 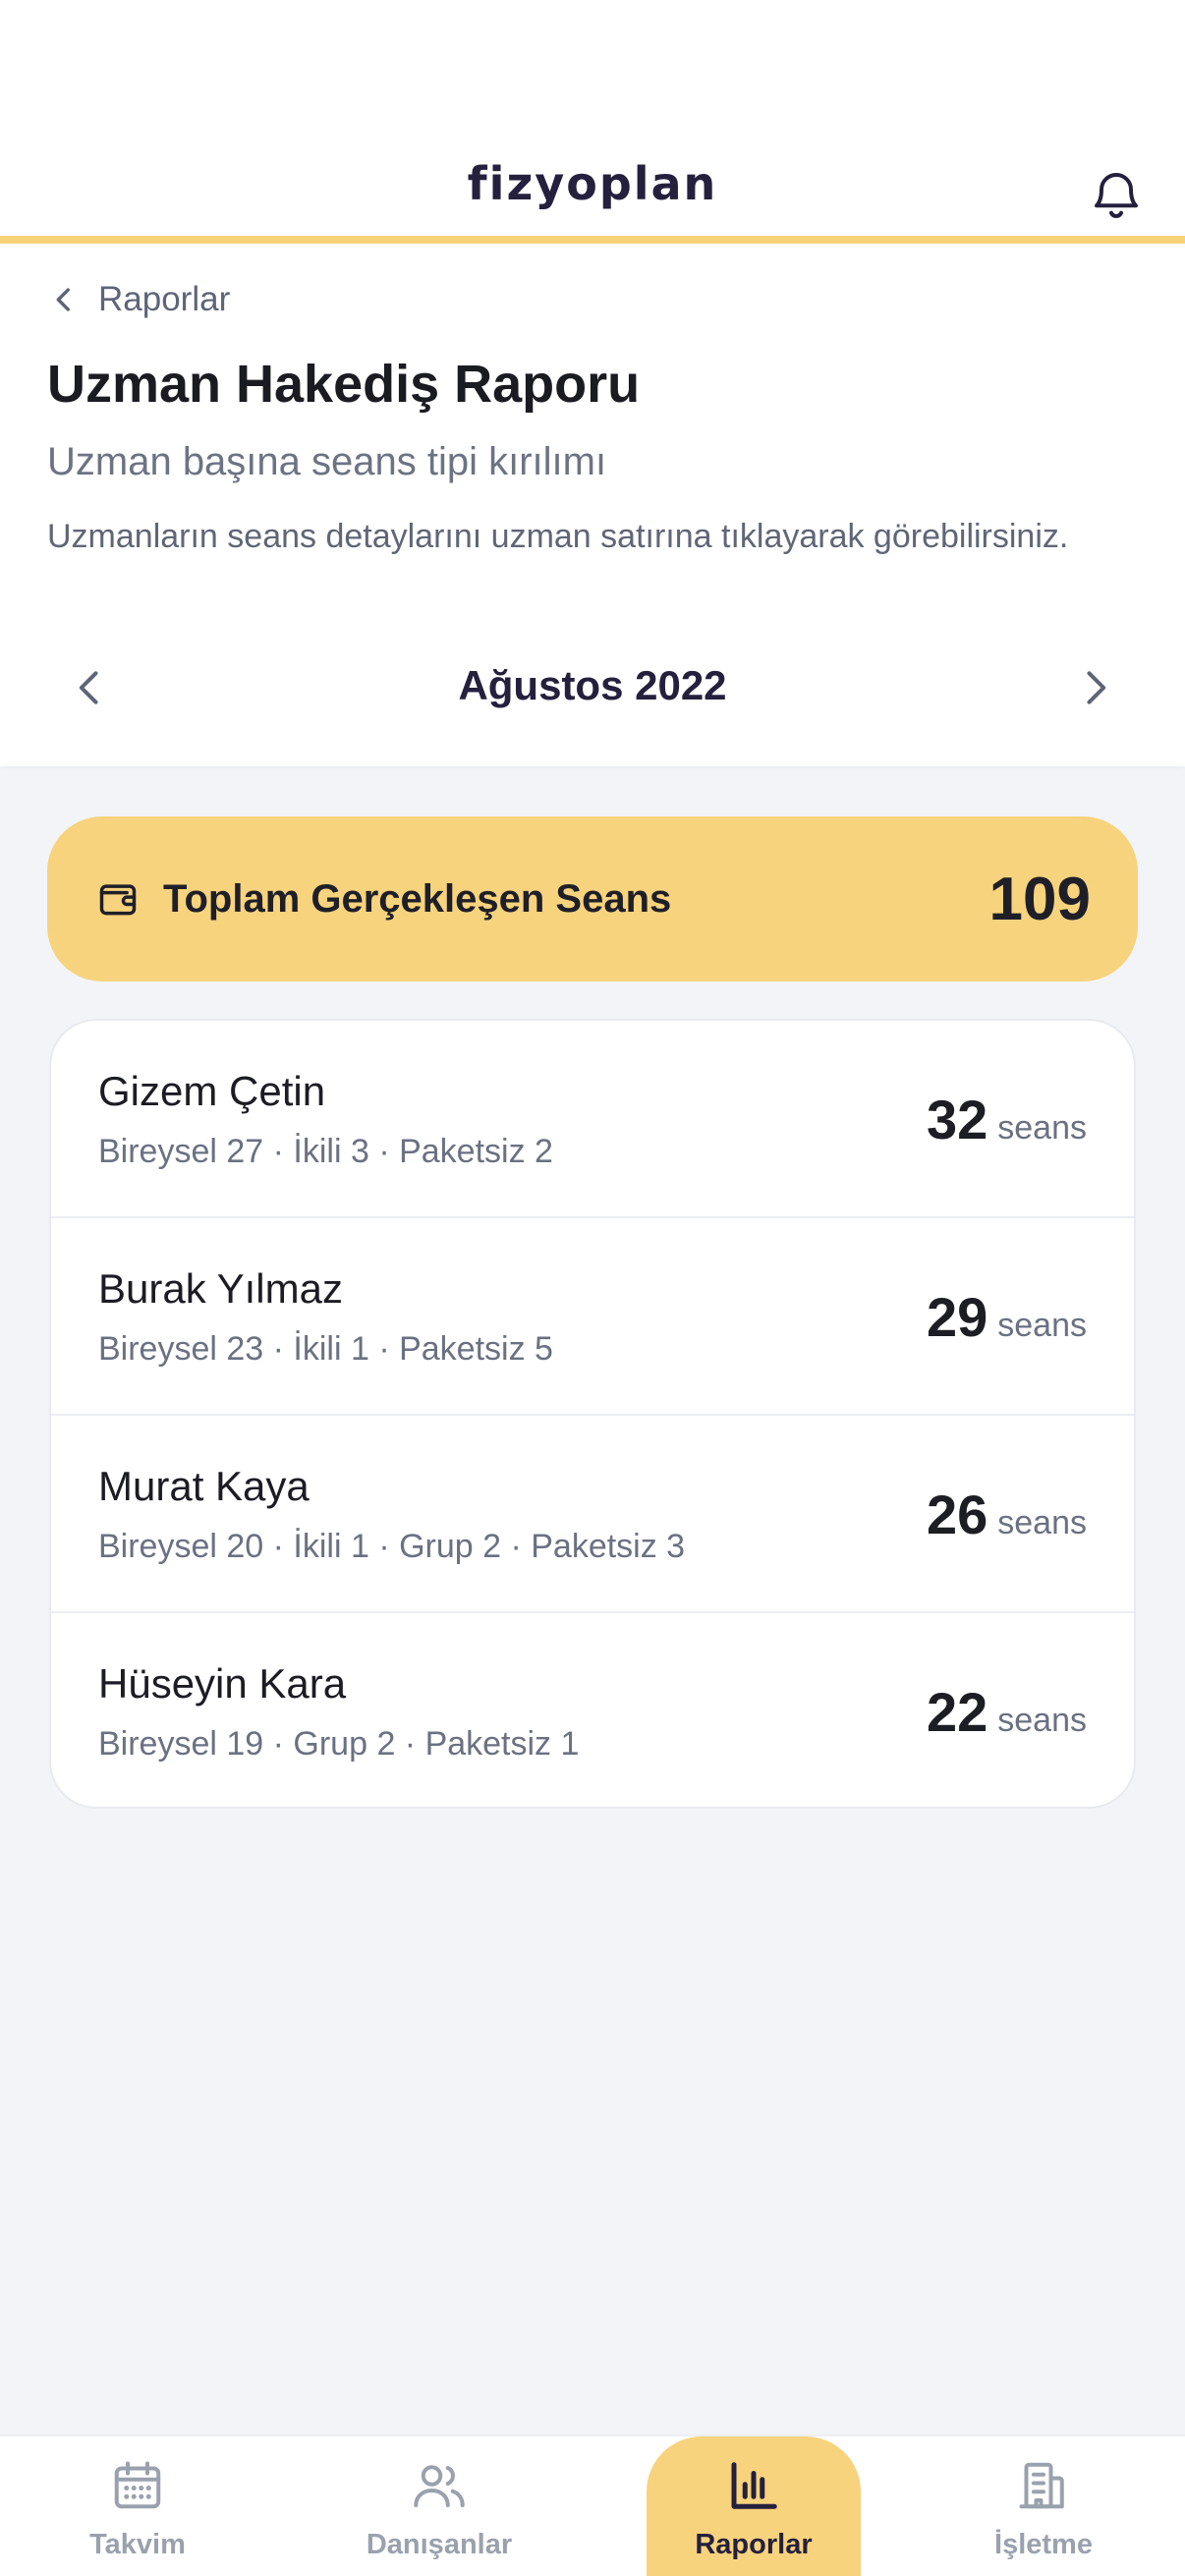 What do you see at coordinates (63, 299) in the screenshot?
I see `chevron-left-icon` at bounding box center [63, 299].